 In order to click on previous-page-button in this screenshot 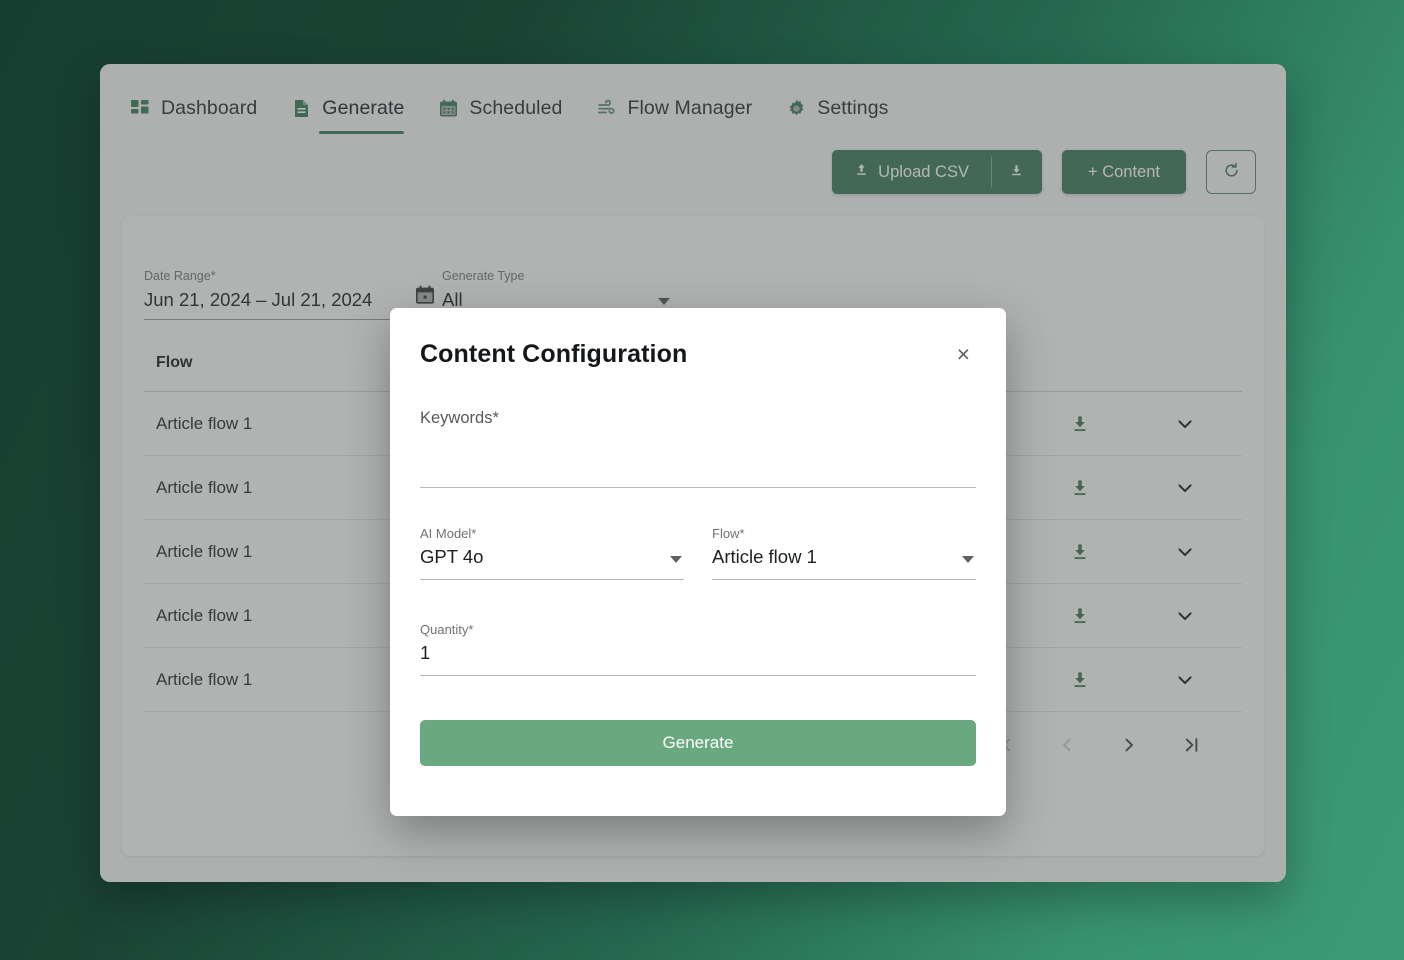, I will do `click(1067, 745)`.